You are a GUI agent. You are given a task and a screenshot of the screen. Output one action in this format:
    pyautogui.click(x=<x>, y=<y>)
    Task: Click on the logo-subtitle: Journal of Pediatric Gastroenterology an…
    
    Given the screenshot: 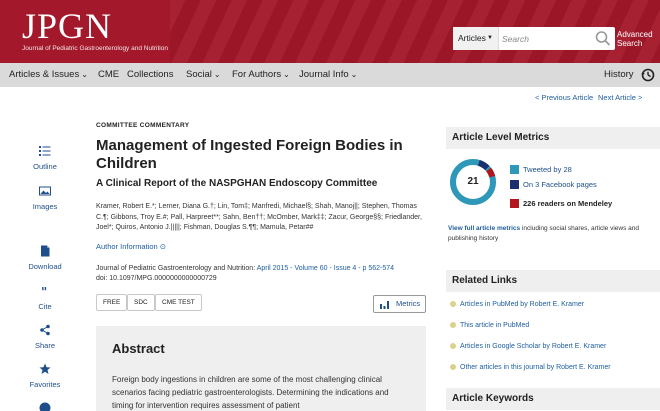 What is the action you would take?
    pyautogui.click(x=95, y=48)
    